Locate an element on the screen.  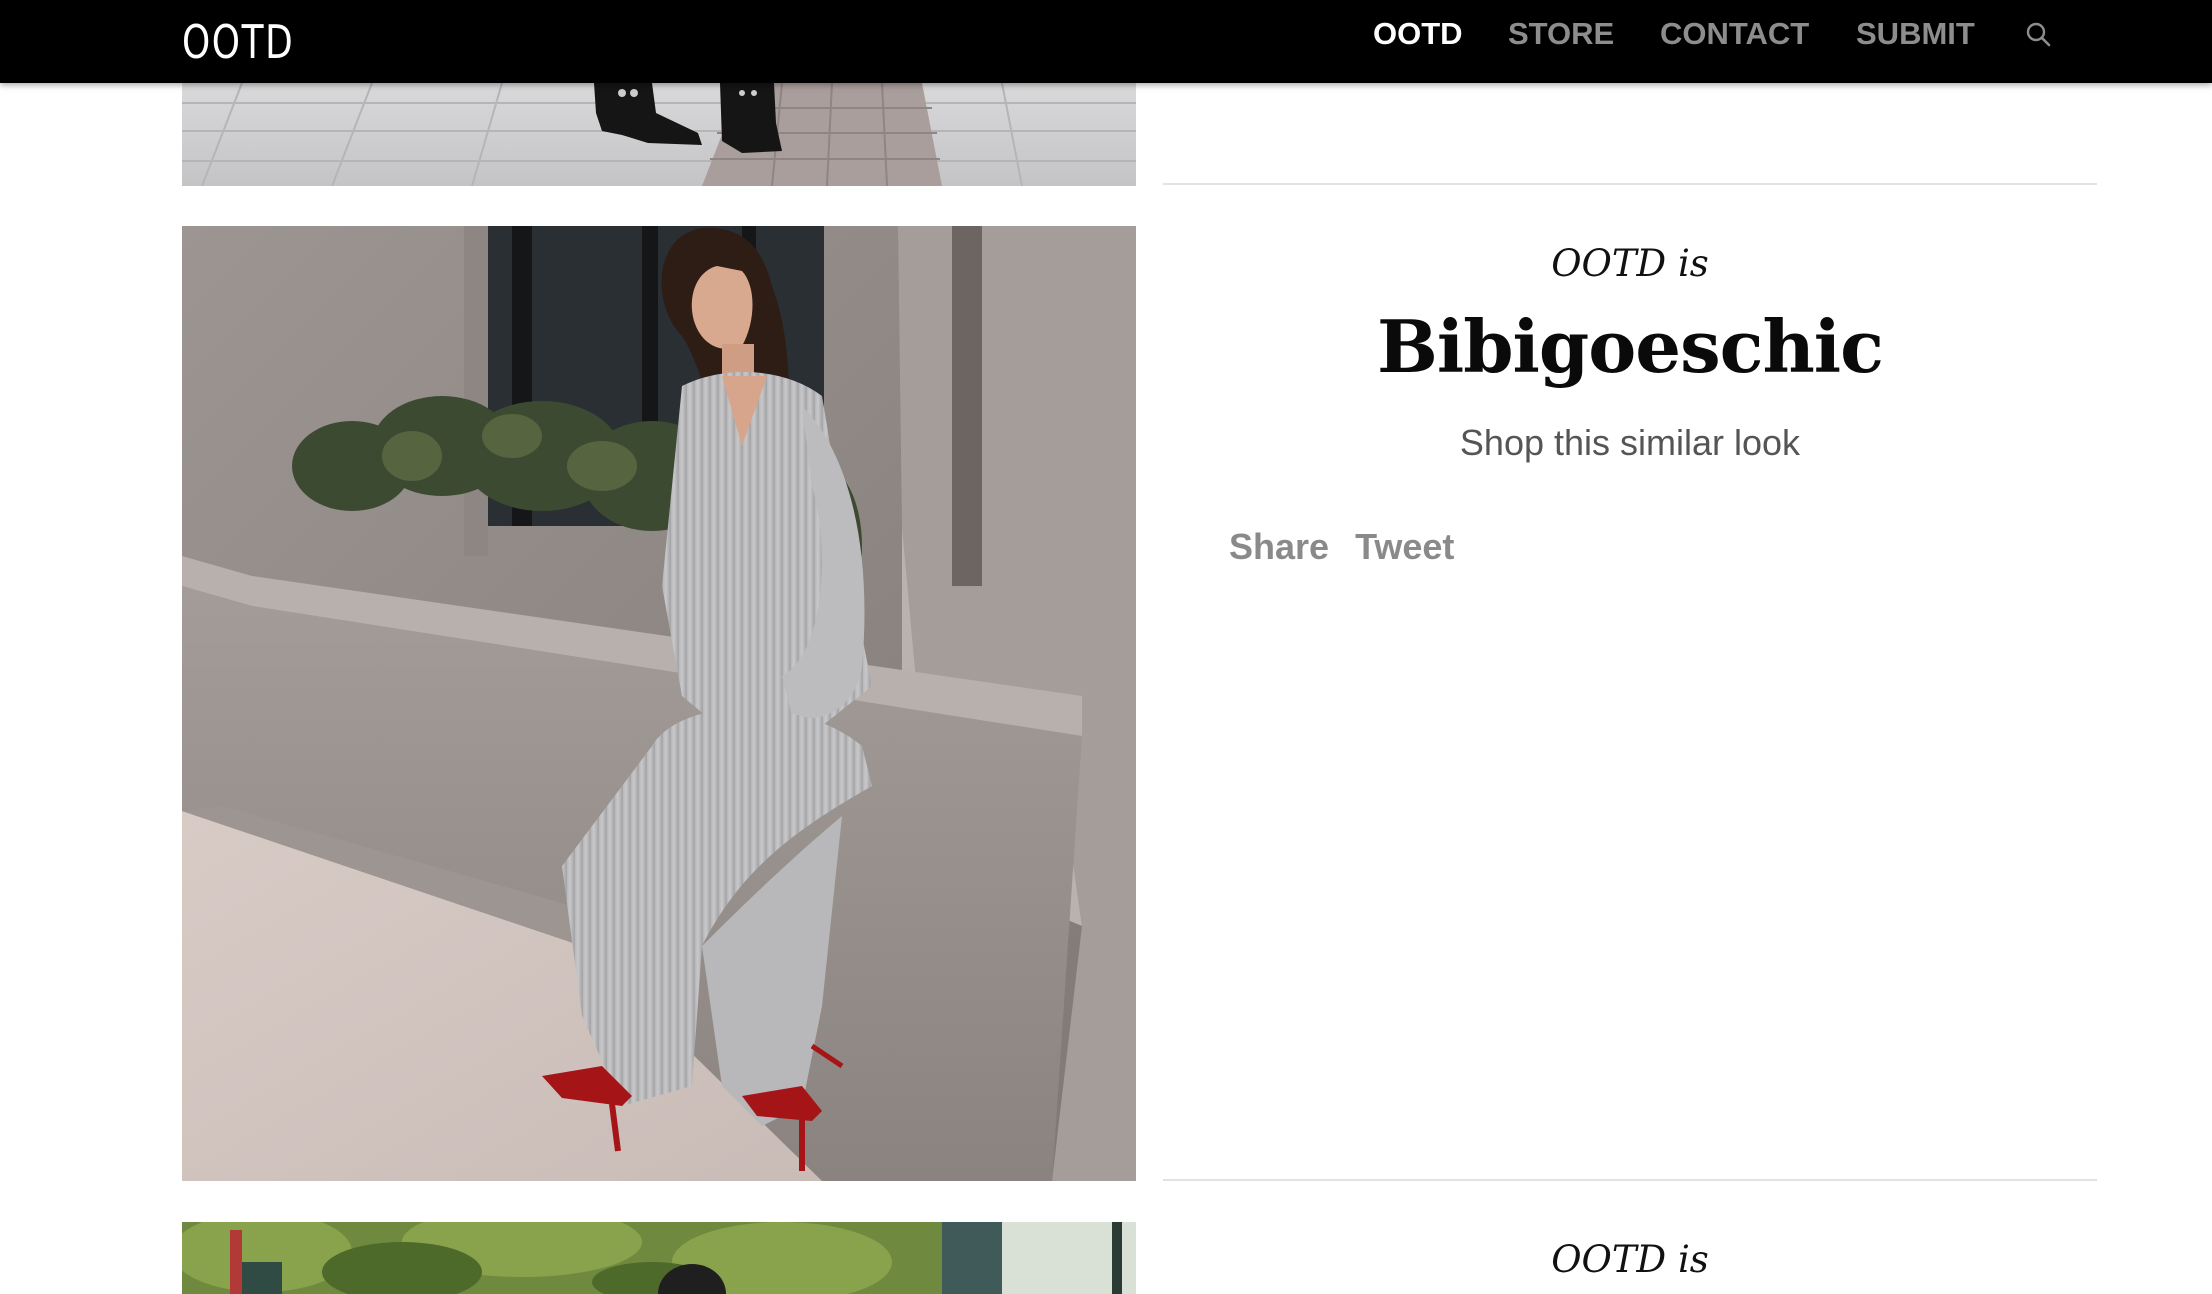
shop-look-link: Shop this similar look is located at coordinates (1630, 443).